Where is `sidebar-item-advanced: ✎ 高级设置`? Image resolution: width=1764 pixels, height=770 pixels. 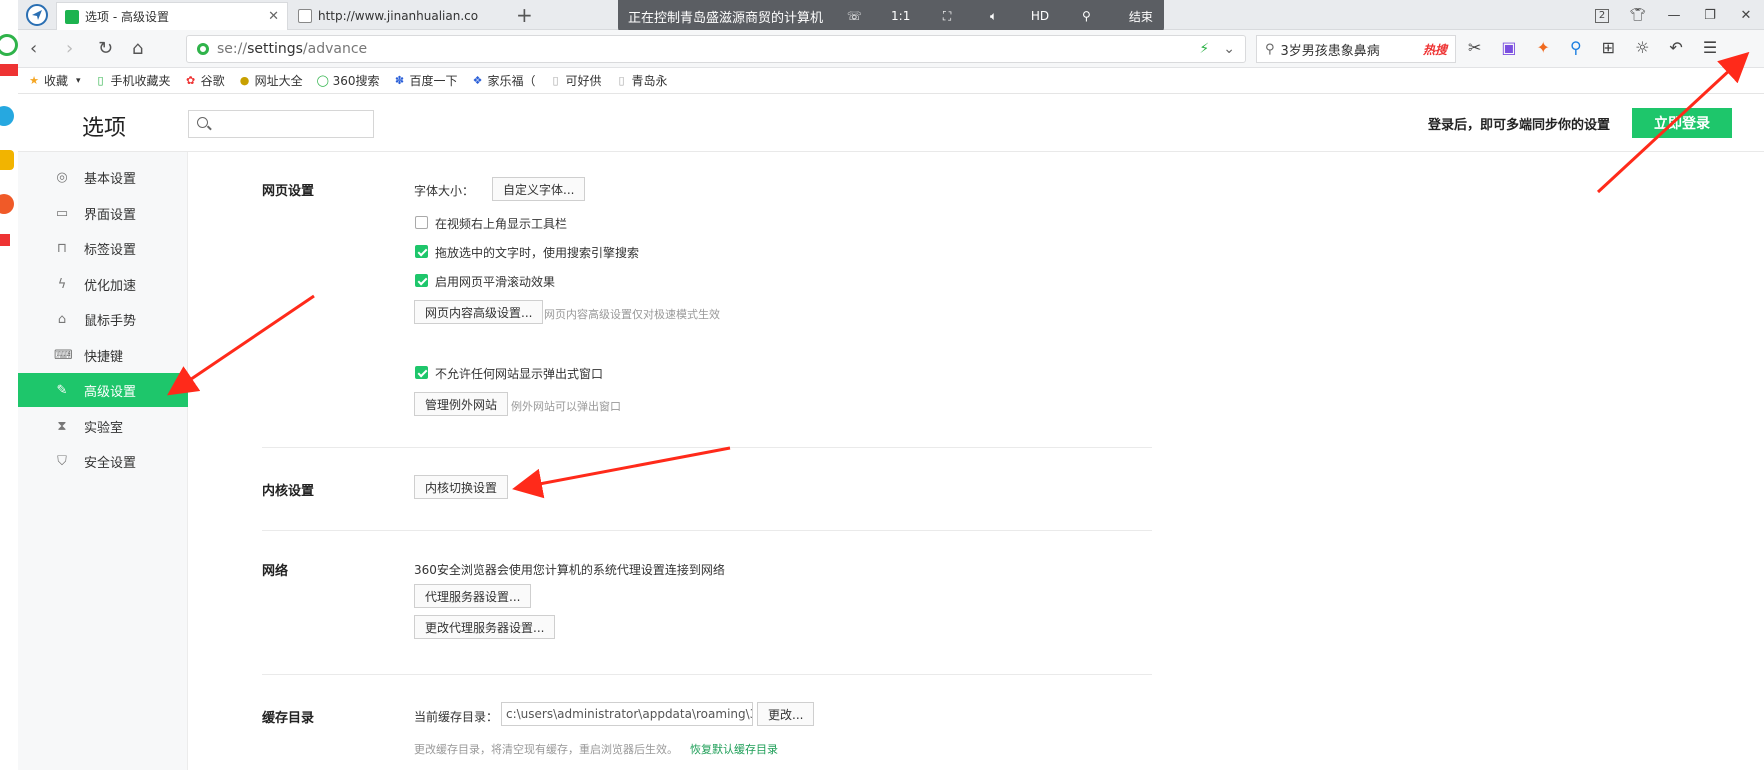
sidebar-item-advanced: ✎ 高级设置 is located at coordinates (103, 390).